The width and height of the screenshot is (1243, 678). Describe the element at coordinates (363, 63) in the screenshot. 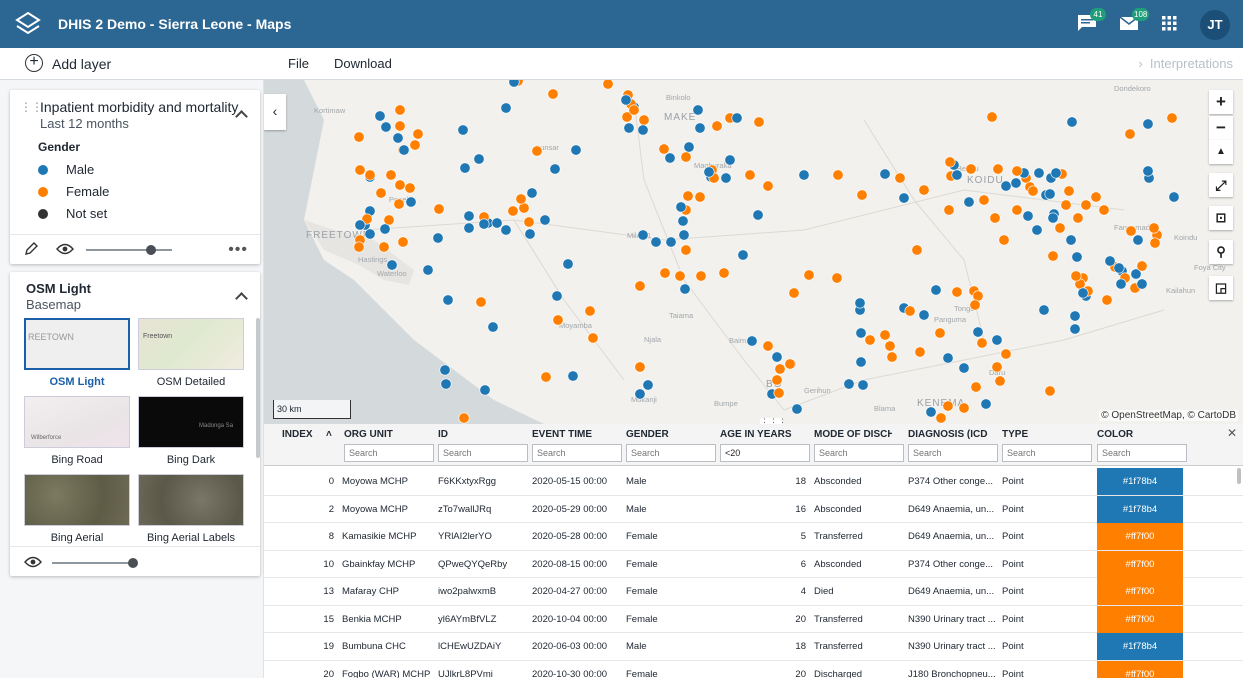

I see `download-menu: Download` at that location.